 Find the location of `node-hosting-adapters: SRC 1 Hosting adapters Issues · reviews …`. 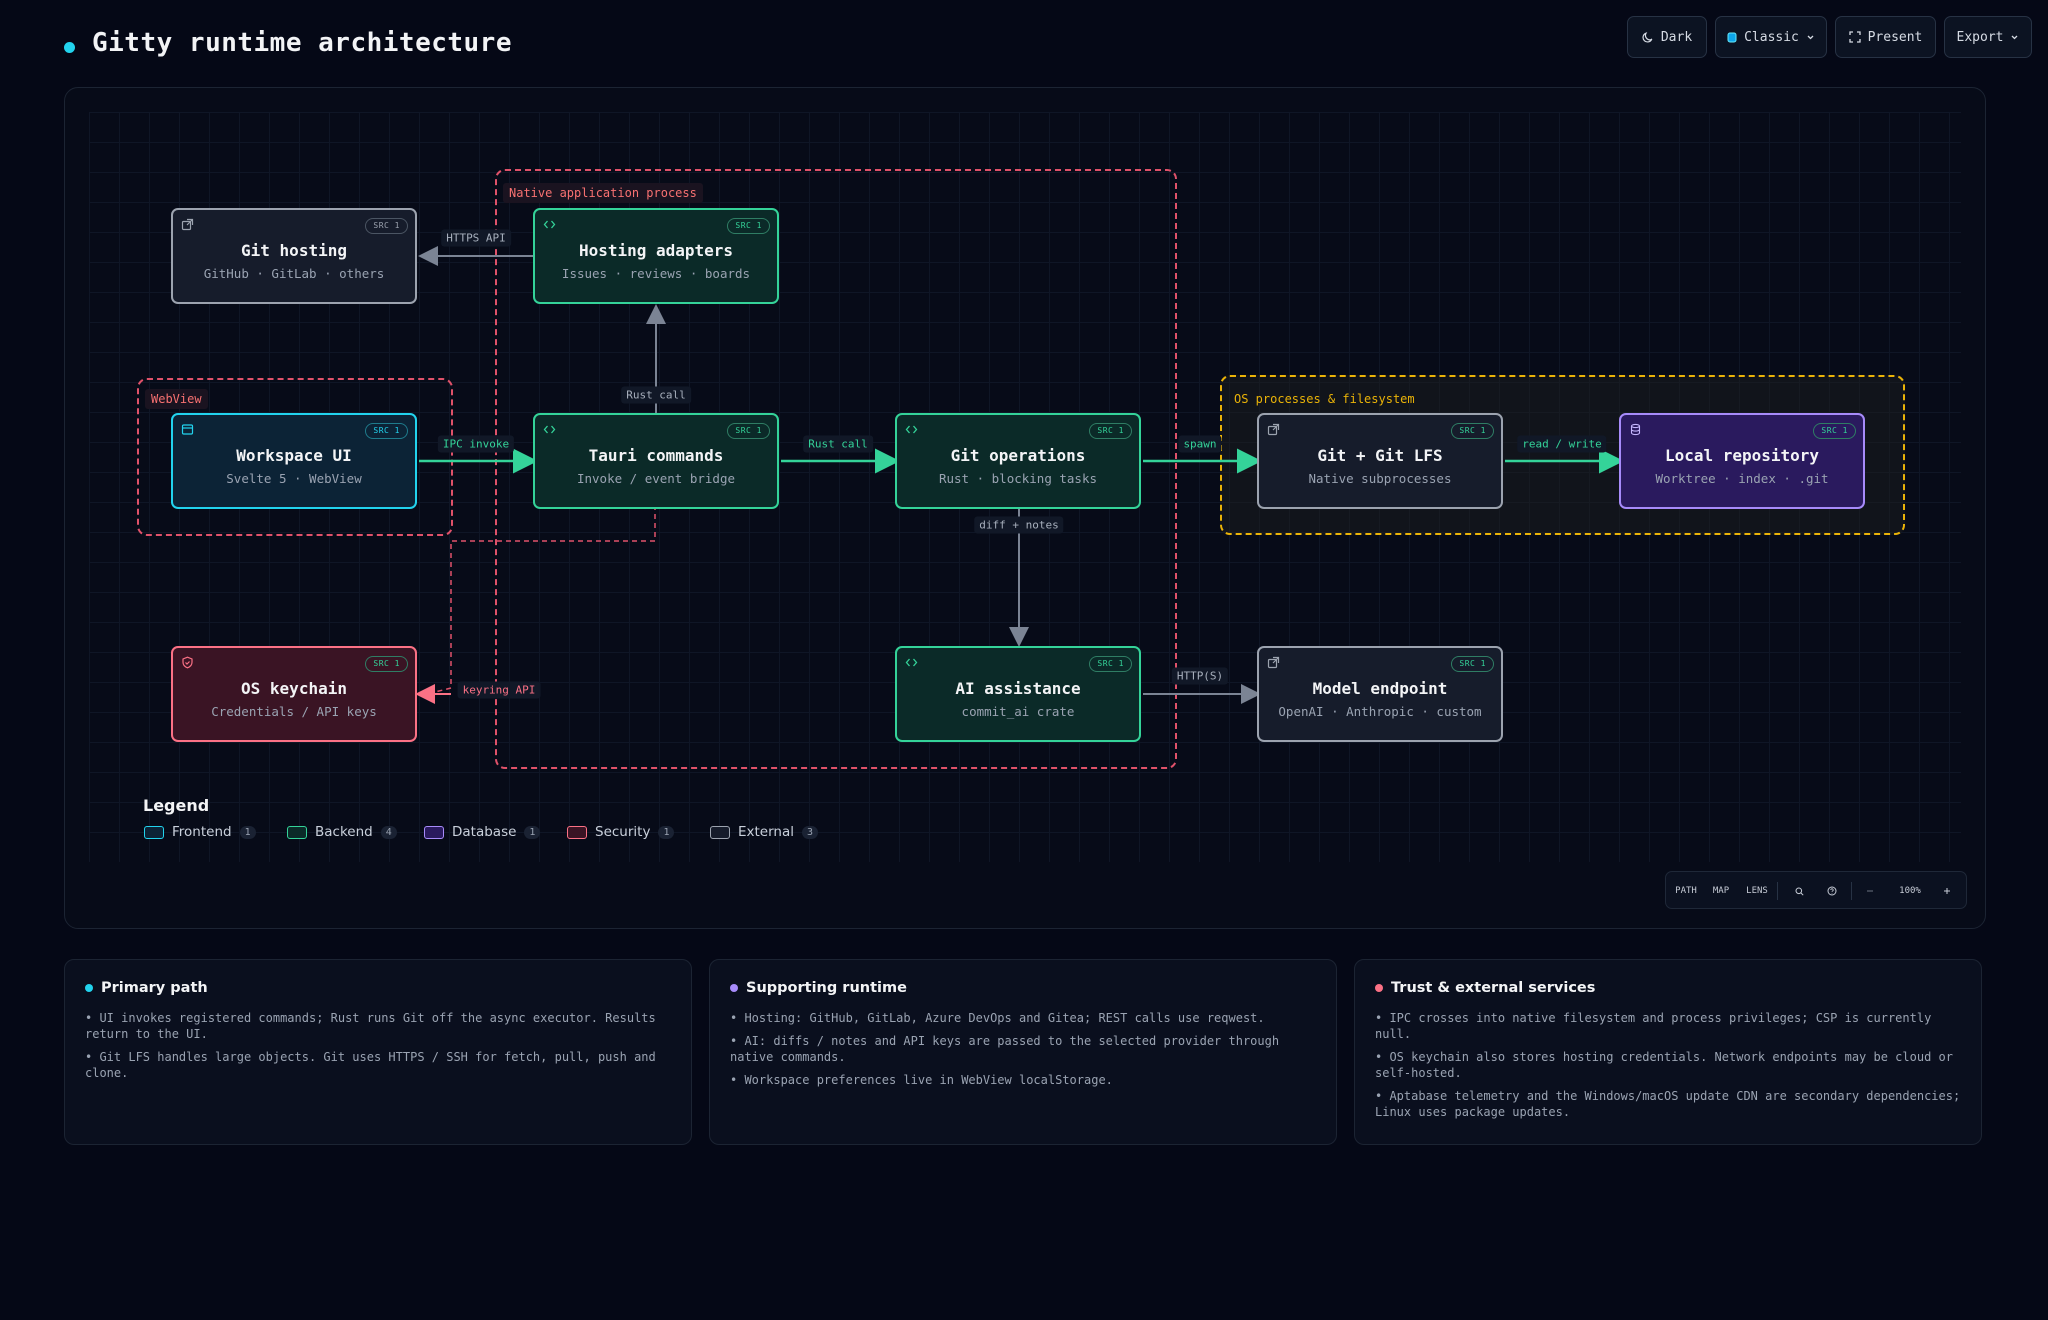

node-hosting-adapters: SRC 1 Hosting adapters Issues · reviews … is located at coordinates (656, 256).